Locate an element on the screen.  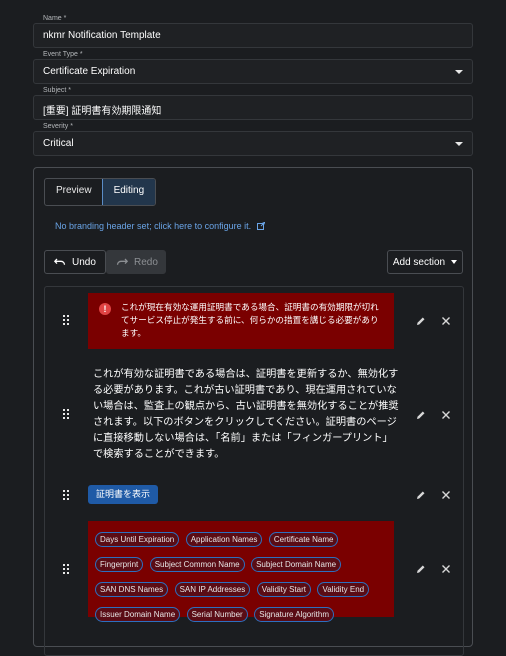
redo-label: Redo is located at coordinates (146, 262).